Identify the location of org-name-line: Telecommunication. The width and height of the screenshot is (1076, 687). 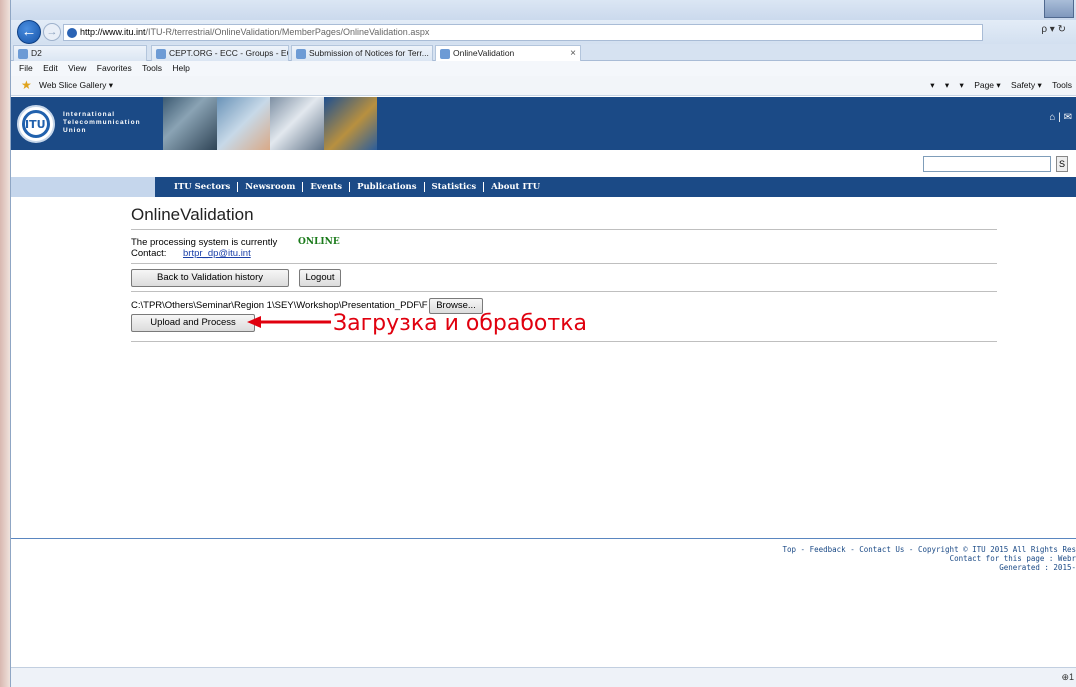
(102, 122).